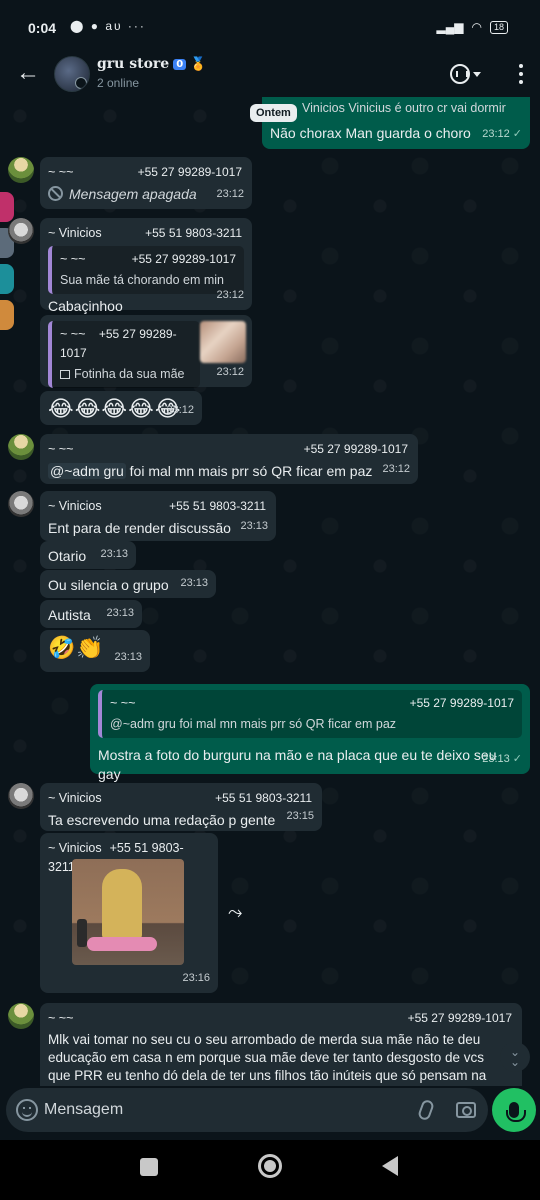 The height and width of the screenshot is (1200, 540). What do you see at coordinates (149, 1167) in the screenshot?
I see `recents-icon` at bounding box center [149, 1167].